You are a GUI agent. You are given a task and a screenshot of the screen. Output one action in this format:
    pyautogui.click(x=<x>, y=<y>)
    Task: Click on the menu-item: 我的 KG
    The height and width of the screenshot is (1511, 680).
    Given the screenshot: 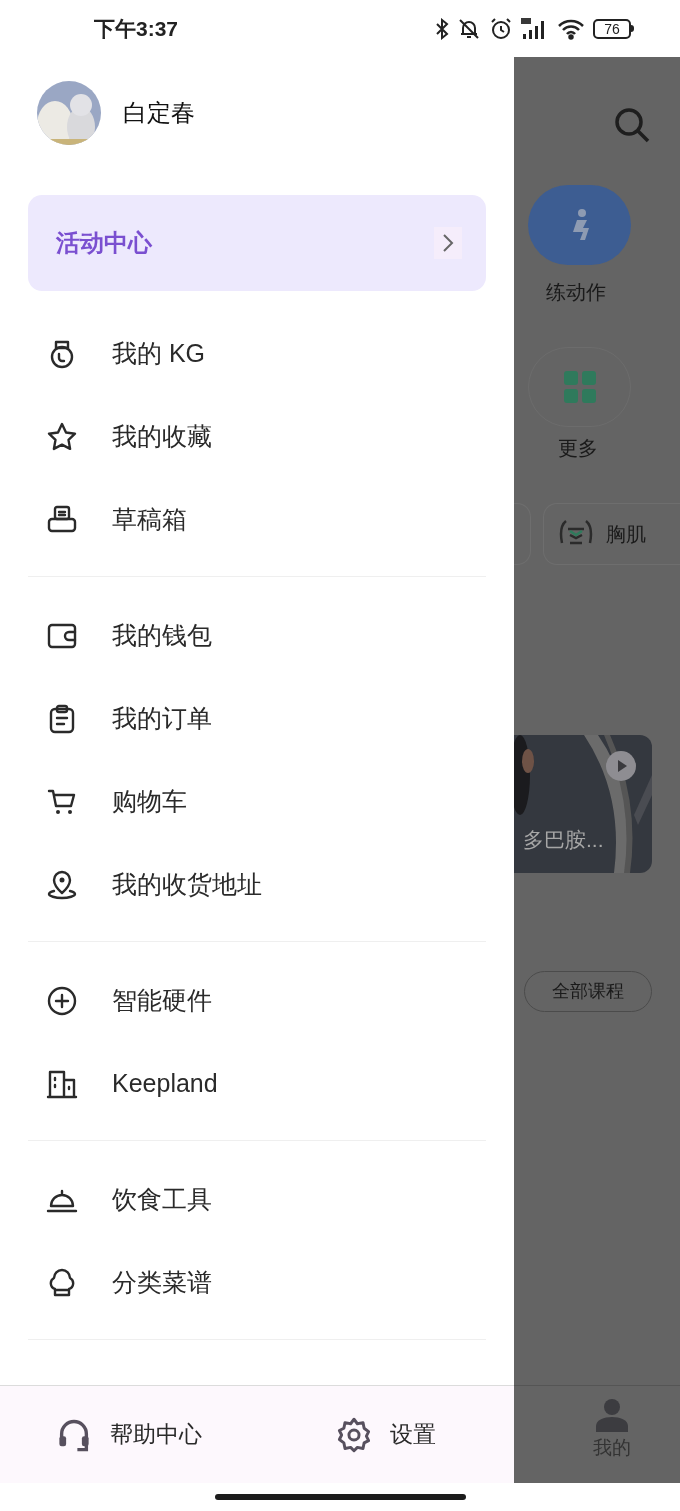 What is the action you would take?
    pyautogui.click(x=257, y=353)
    